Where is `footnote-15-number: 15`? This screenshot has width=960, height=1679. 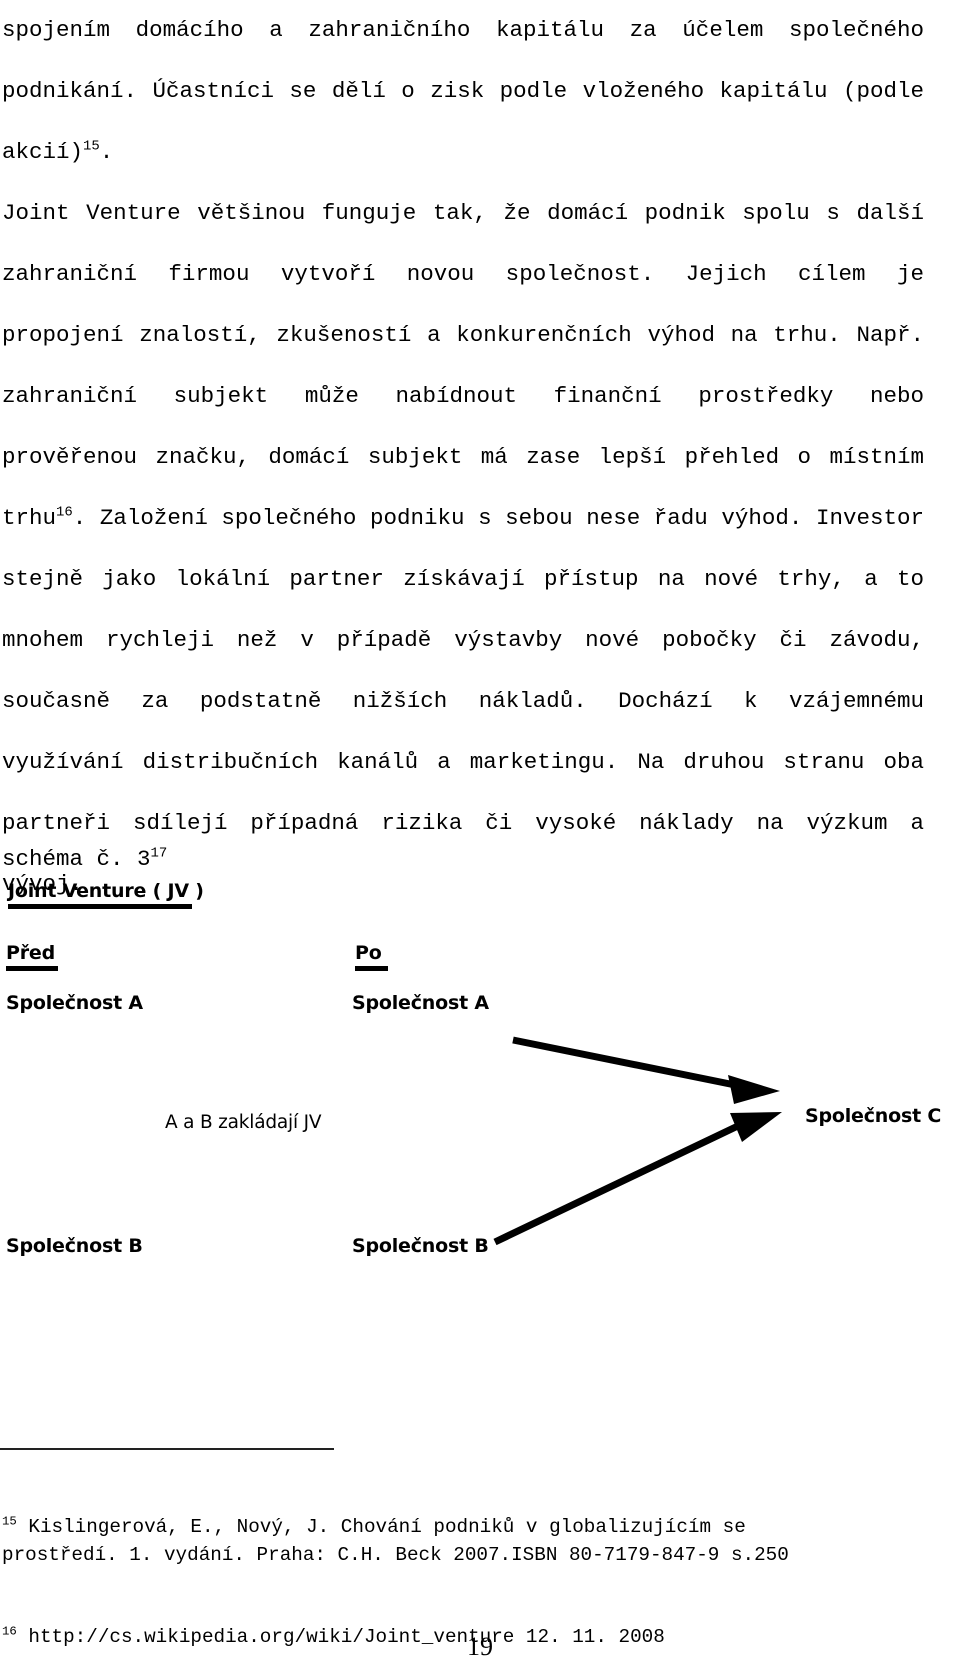
footnote-15-number: 15 is located at coordinates (9, 1521).